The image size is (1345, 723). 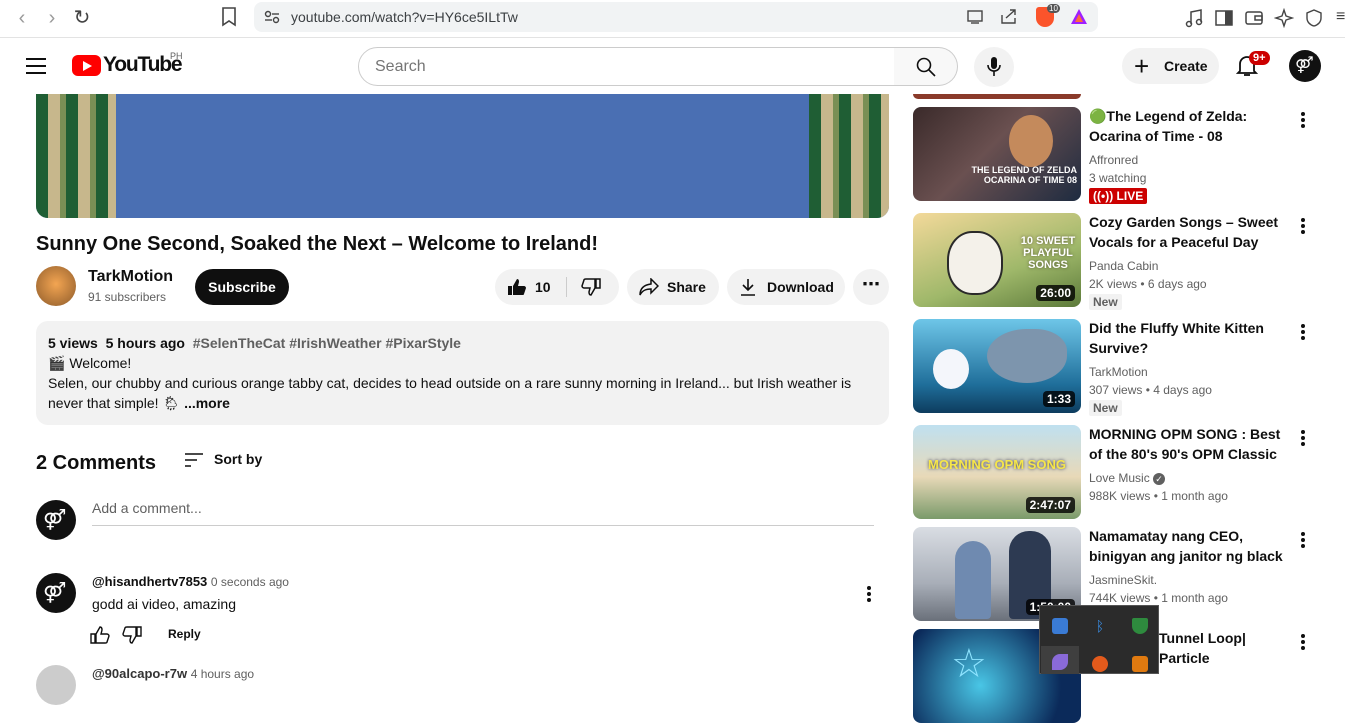 What do you see at coordinates (997, 366) in the screenshot?
I see `related-thumbnail-3: 1:33` at bounding box center [997, 366].